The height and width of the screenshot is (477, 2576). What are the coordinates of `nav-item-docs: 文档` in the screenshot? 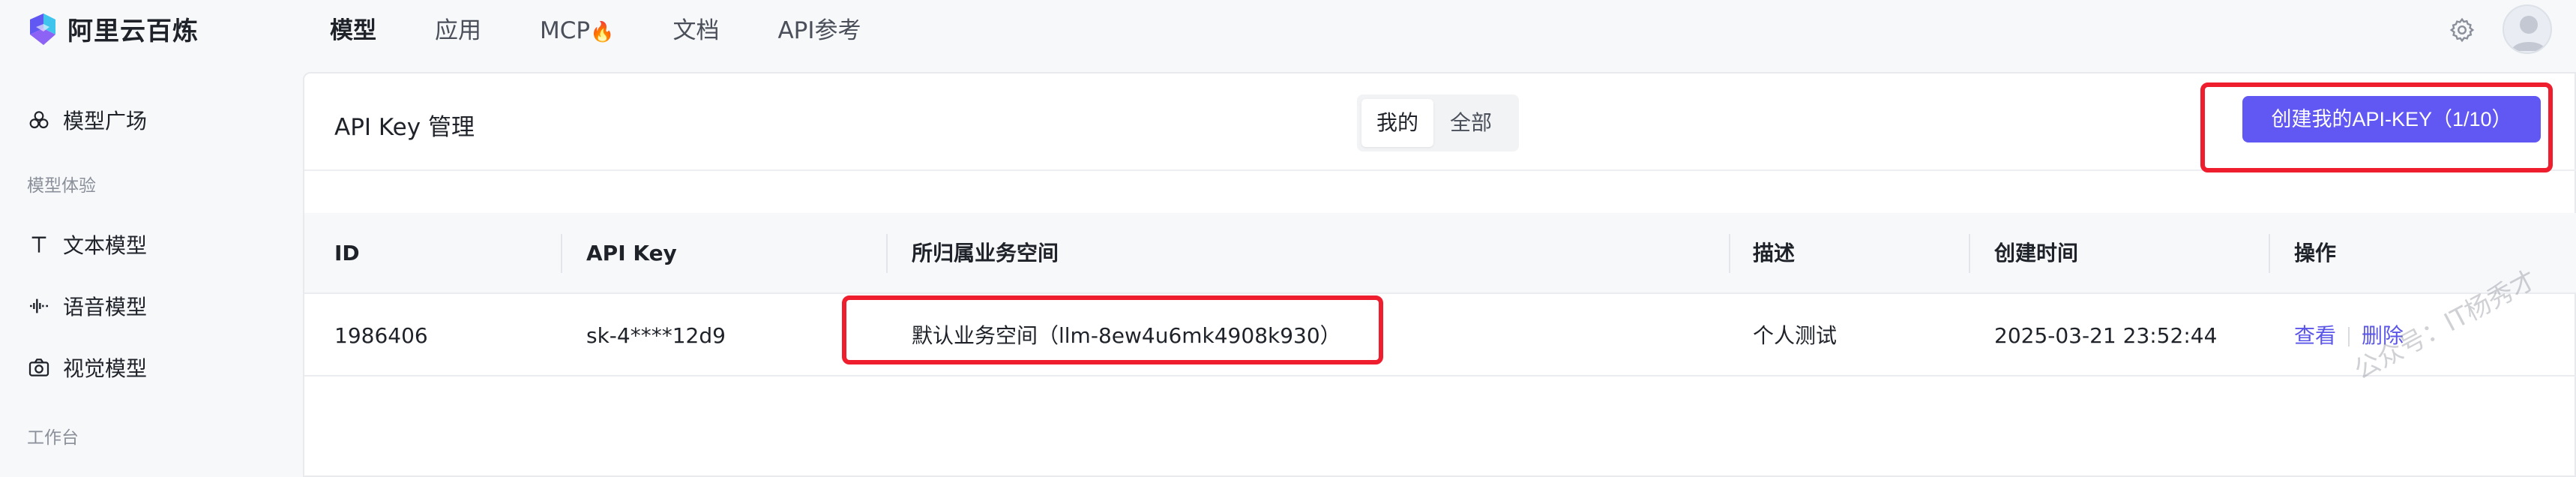 It's located at (695, 32).